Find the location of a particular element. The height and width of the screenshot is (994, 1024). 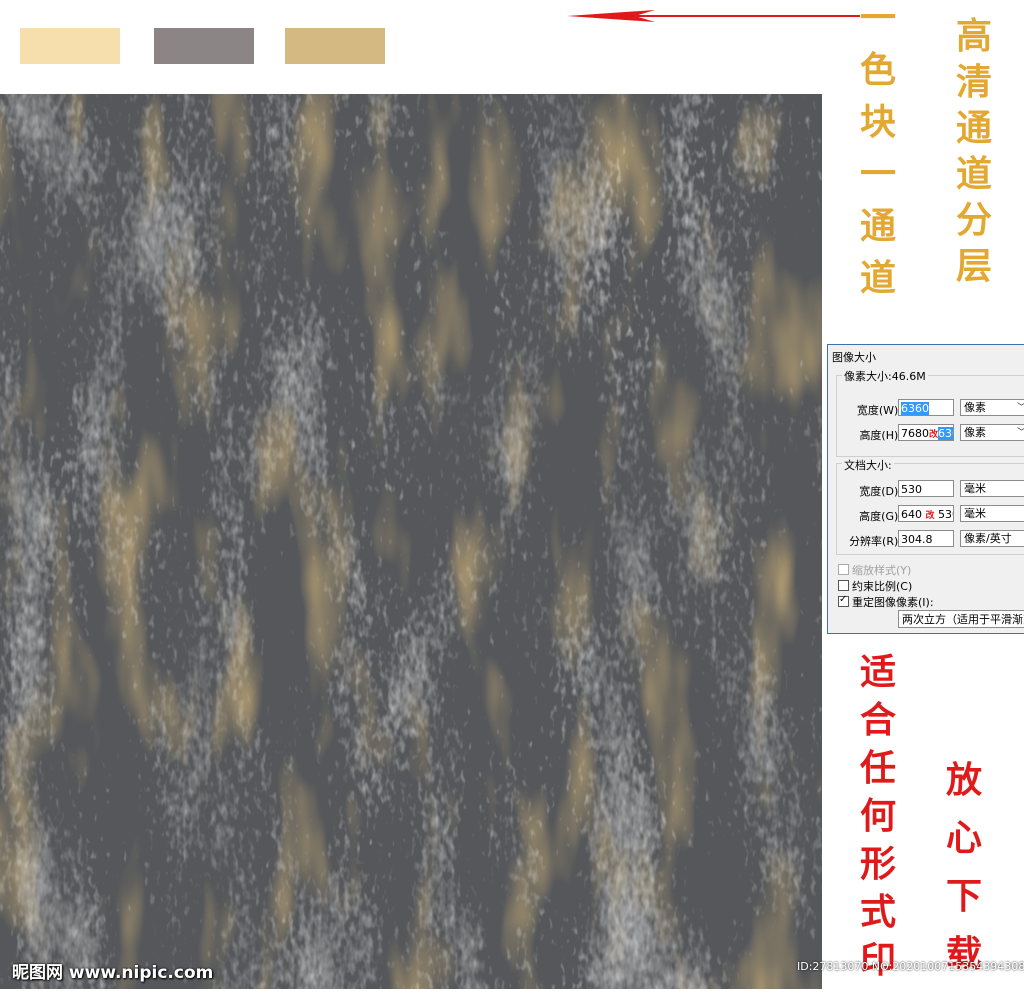

annotation-char: 分 is located at coordinates (974, 220).